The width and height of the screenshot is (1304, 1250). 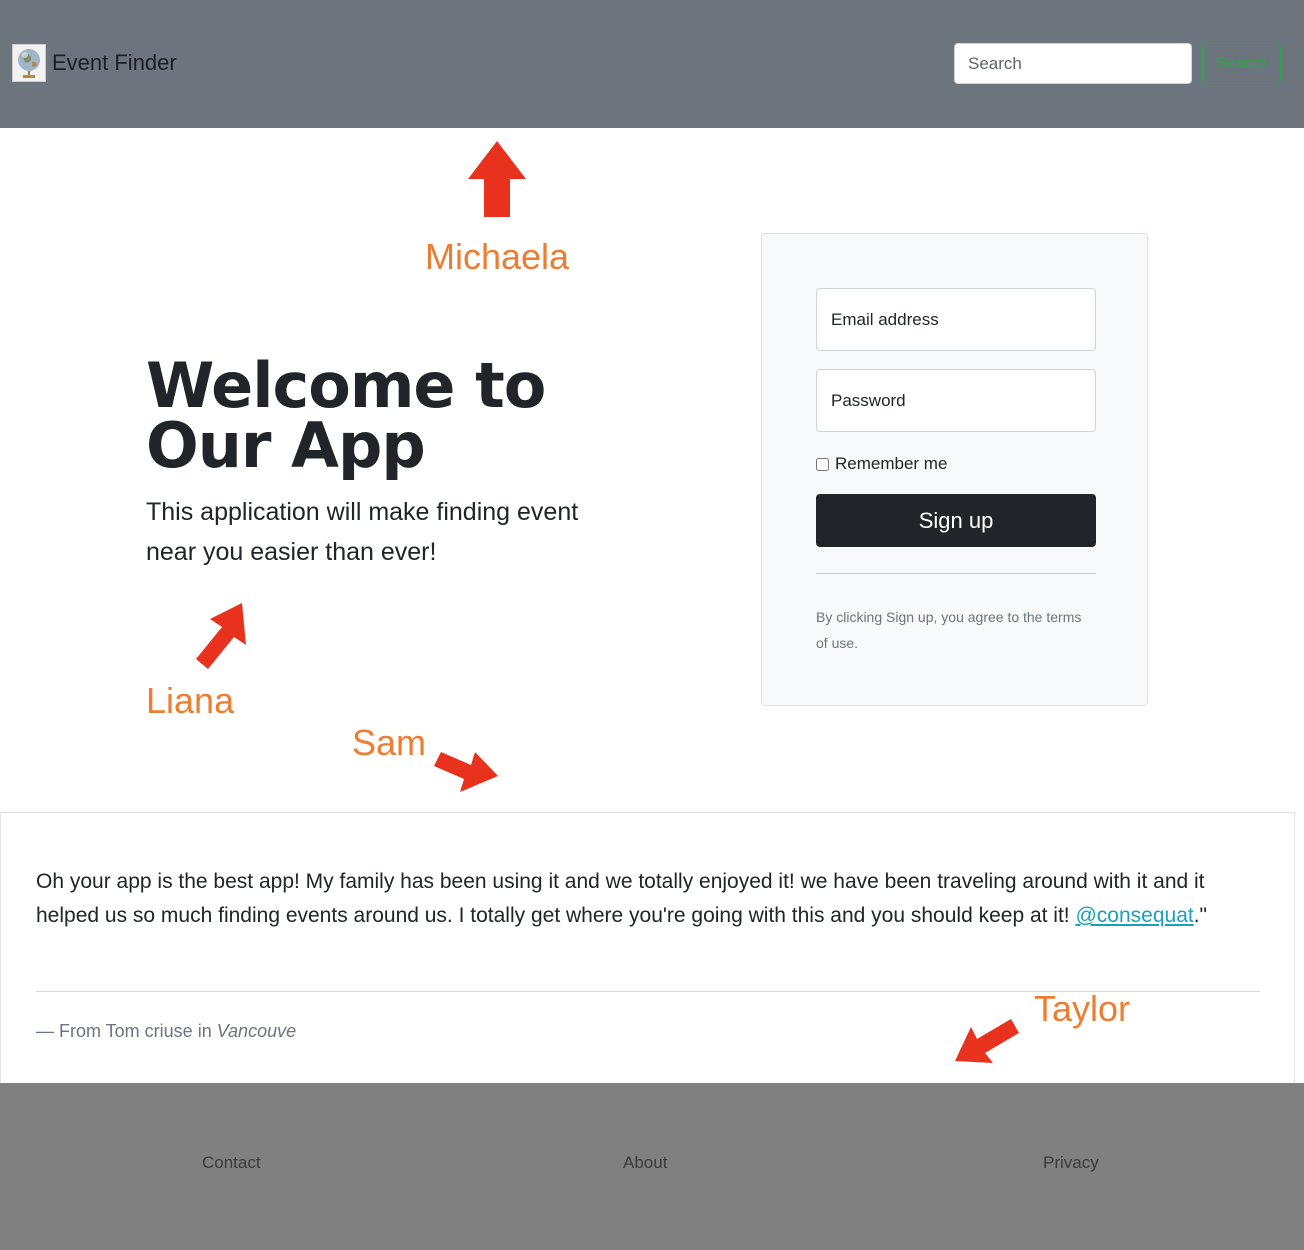 I want to click on page-title: Welcome to Our App, so click(x=346, y=415).